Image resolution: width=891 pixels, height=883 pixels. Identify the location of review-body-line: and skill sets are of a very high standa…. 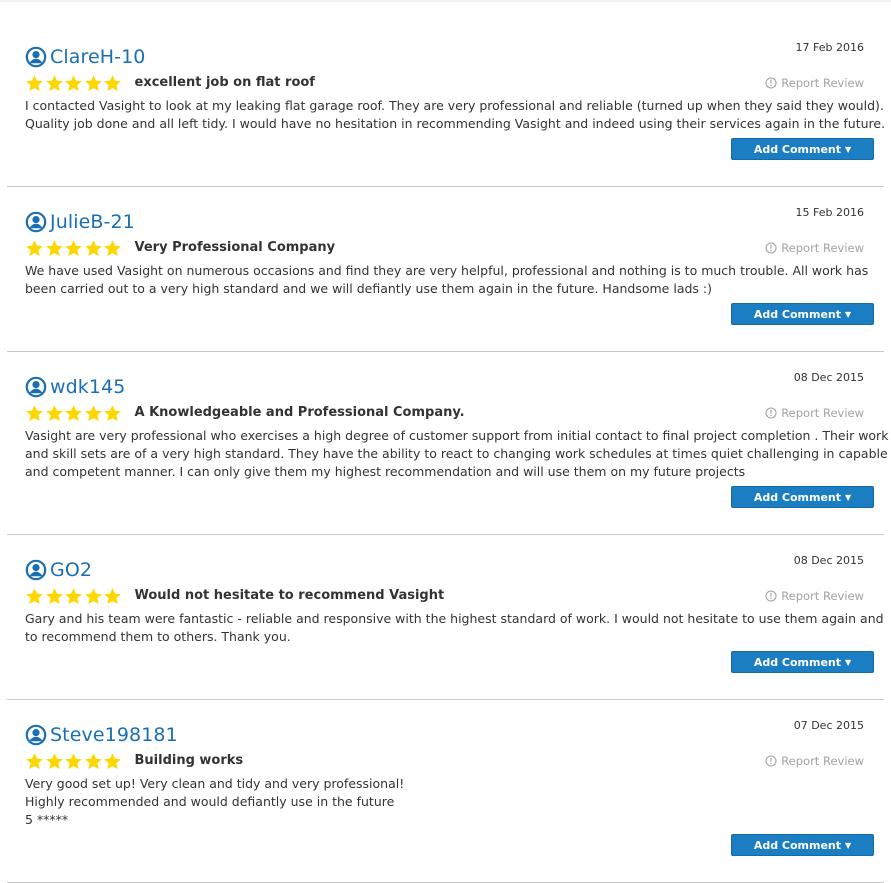
(456, 453).